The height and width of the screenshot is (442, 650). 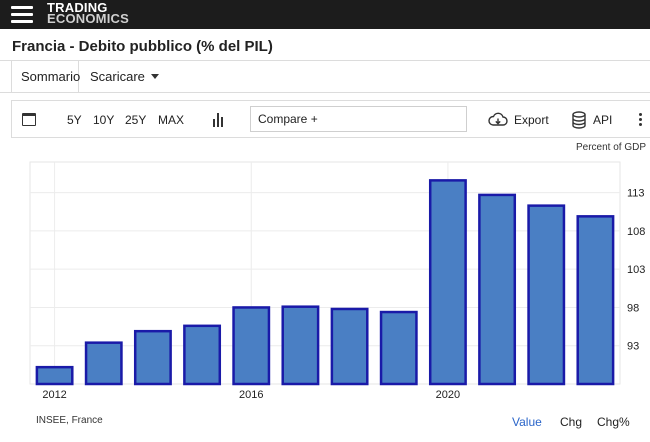 I want to click on bar-2012, so click(x=54, y=375).